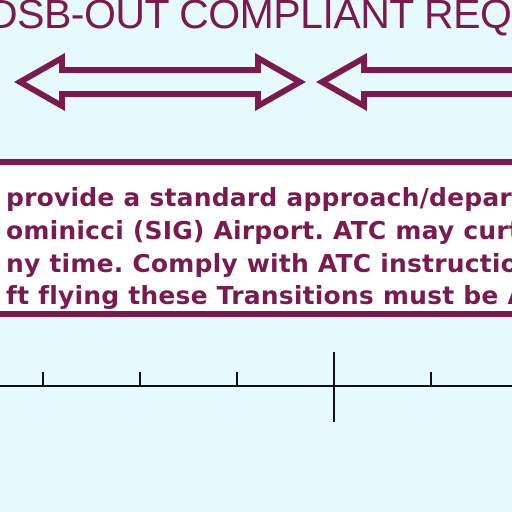 This screenshot has width=512, height=512. Describe the element at coordinates (256, 387) in the screenshot. I see `distance-scale` at that location.